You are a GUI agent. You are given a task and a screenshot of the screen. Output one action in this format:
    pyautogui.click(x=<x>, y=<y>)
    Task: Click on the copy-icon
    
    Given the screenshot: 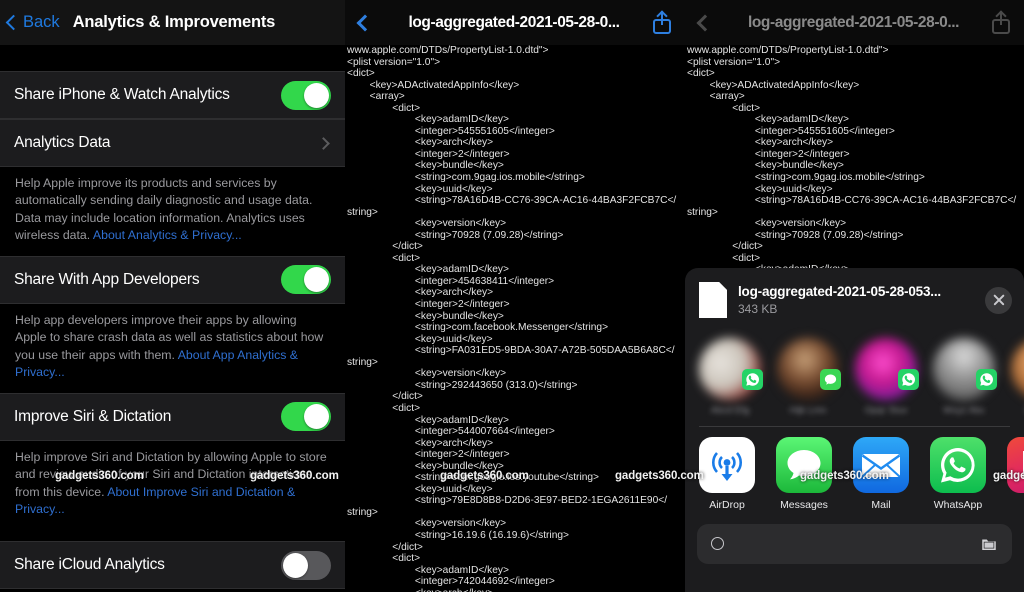 What is the action you would take?
    pyautogui.click(x=717, y=543)
    